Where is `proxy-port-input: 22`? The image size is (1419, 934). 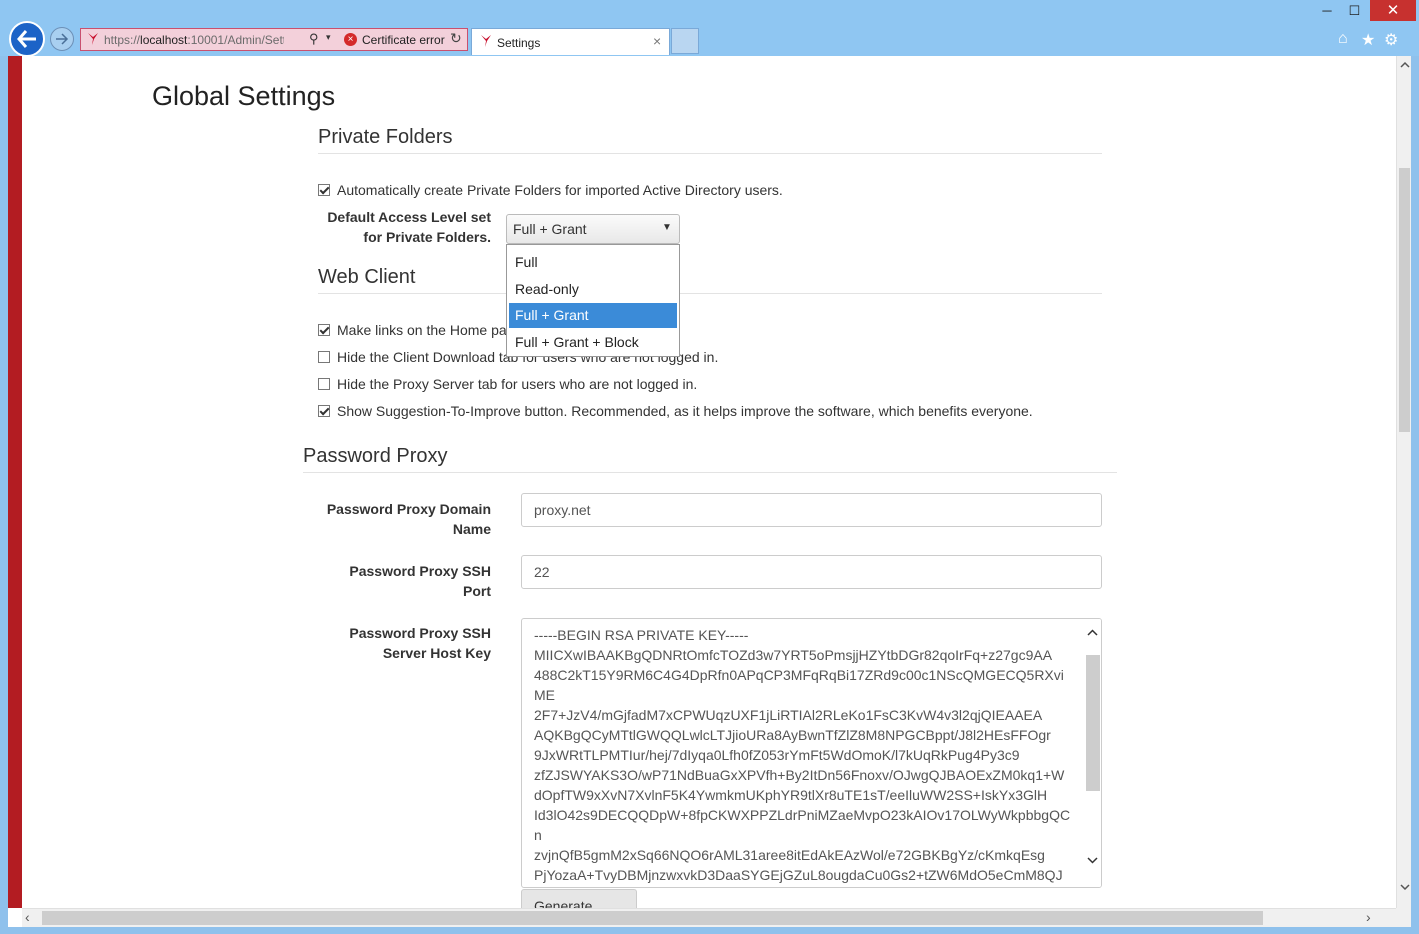 proxy-port-input: 22 is located at coordinates (811, 572).